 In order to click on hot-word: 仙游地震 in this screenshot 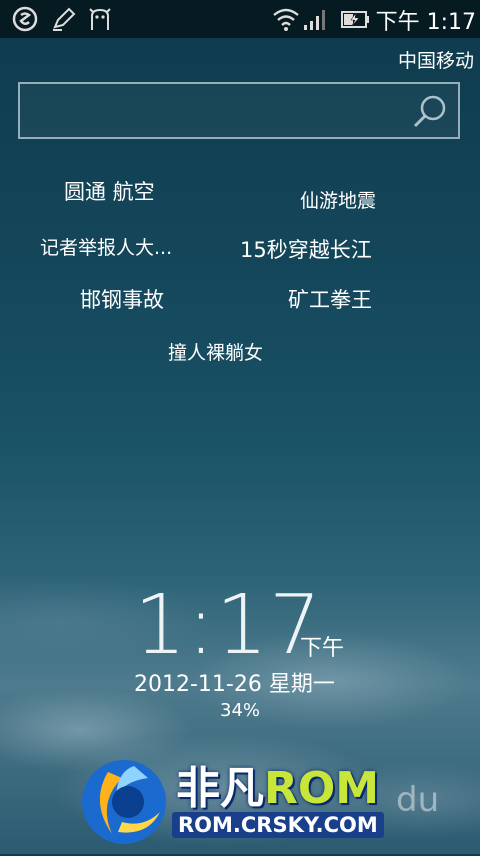, I will do `click(338, 199)`.